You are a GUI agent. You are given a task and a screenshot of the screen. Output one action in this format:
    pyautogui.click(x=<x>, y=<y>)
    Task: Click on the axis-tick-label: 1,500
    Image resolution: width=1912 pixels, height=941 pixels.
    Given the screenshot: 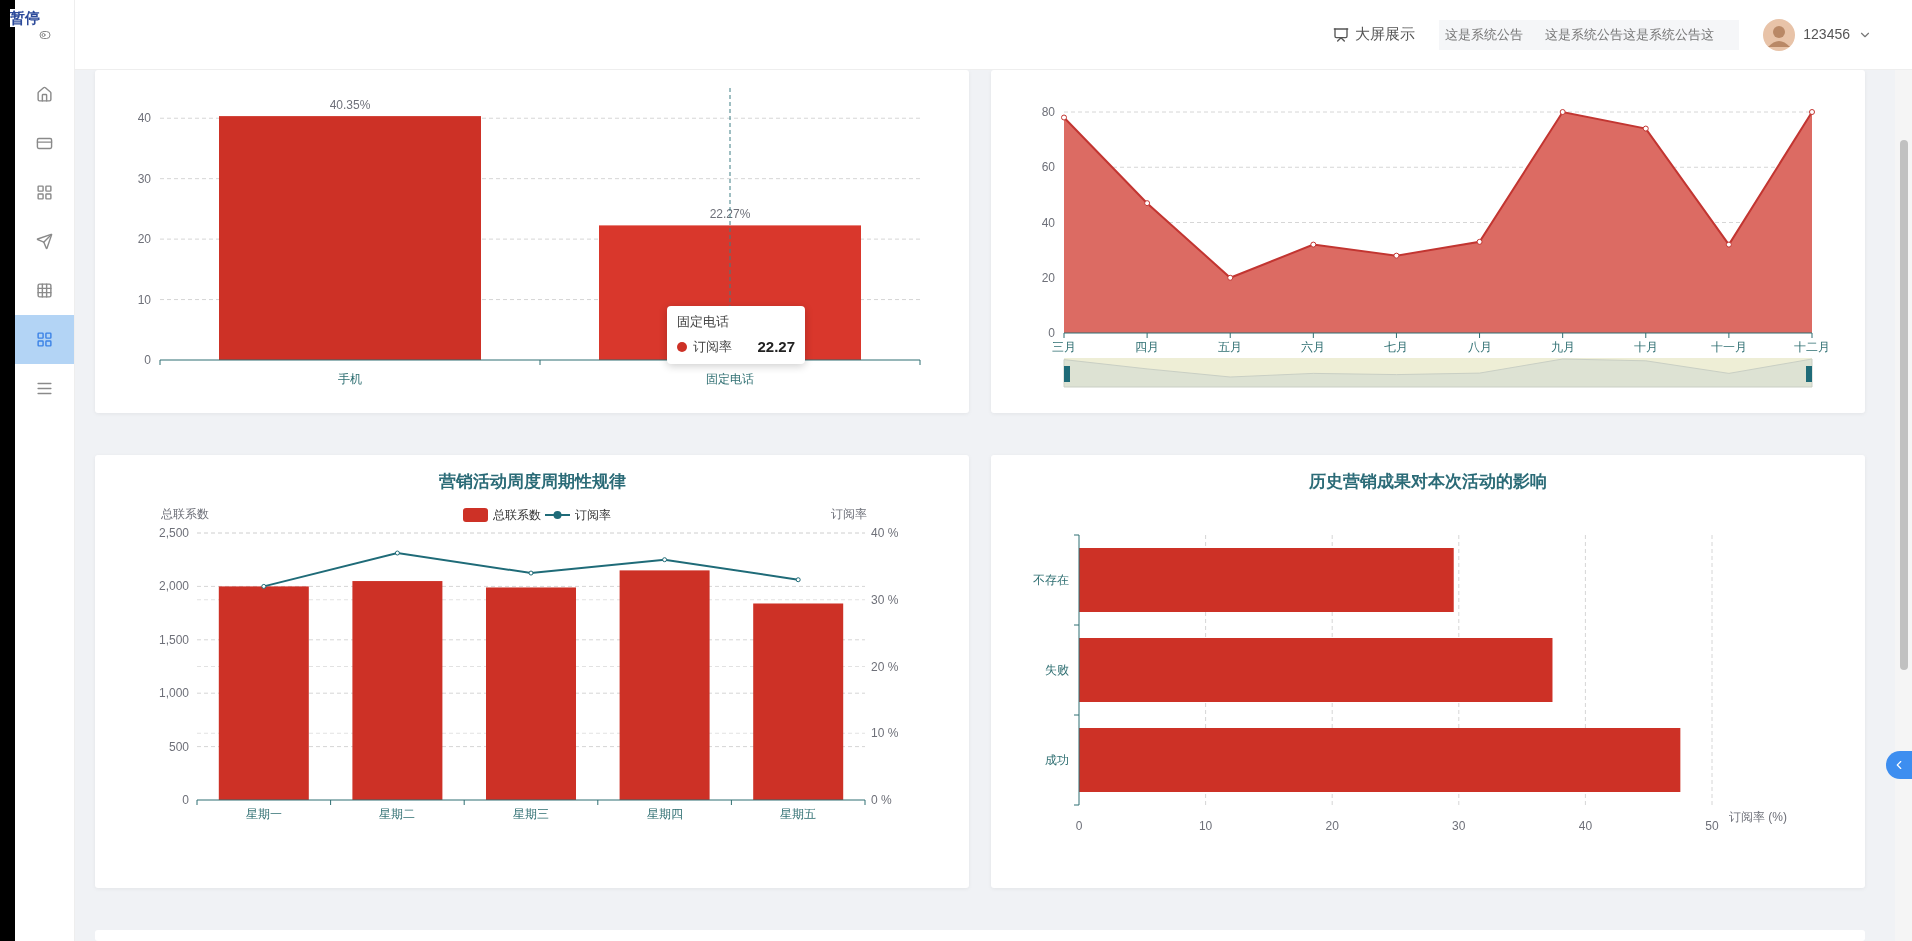 What is the action you would take?
    pyautogui.click(x=173, y=639)
    